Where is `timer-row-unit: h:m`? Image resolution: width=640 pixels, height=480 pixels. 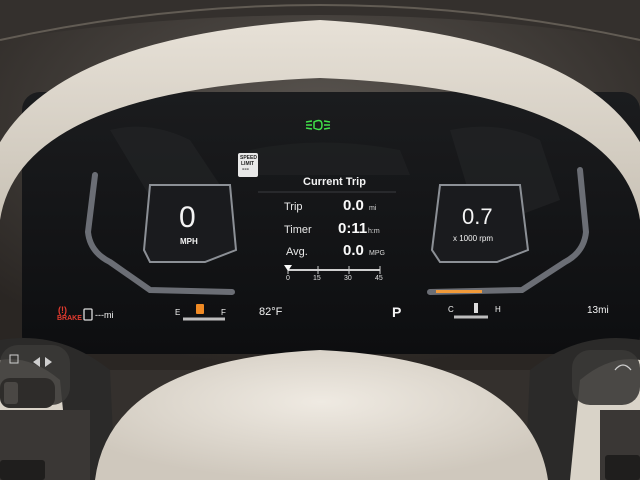 timer-row-unit: h:m is located at coordinates (374, 231).